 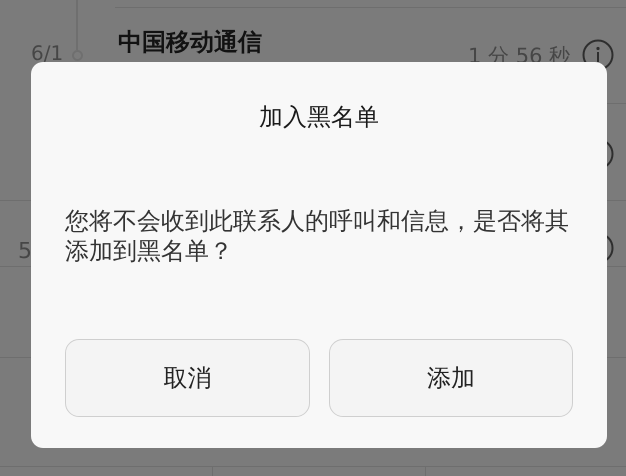 I want to click on contact-name: 中国移动通信, so click(x=190, y=42).